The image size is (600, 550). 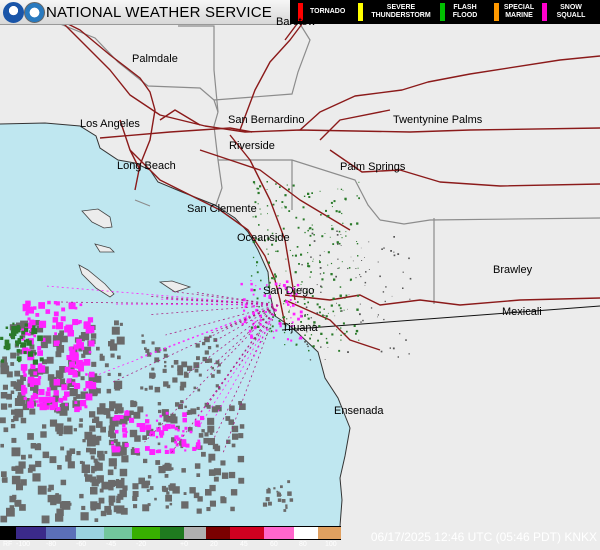 What do you see at coordinates (34, 12) in the screenshot?
I see `nws-logo-icon` at bounding box center [34, 12].